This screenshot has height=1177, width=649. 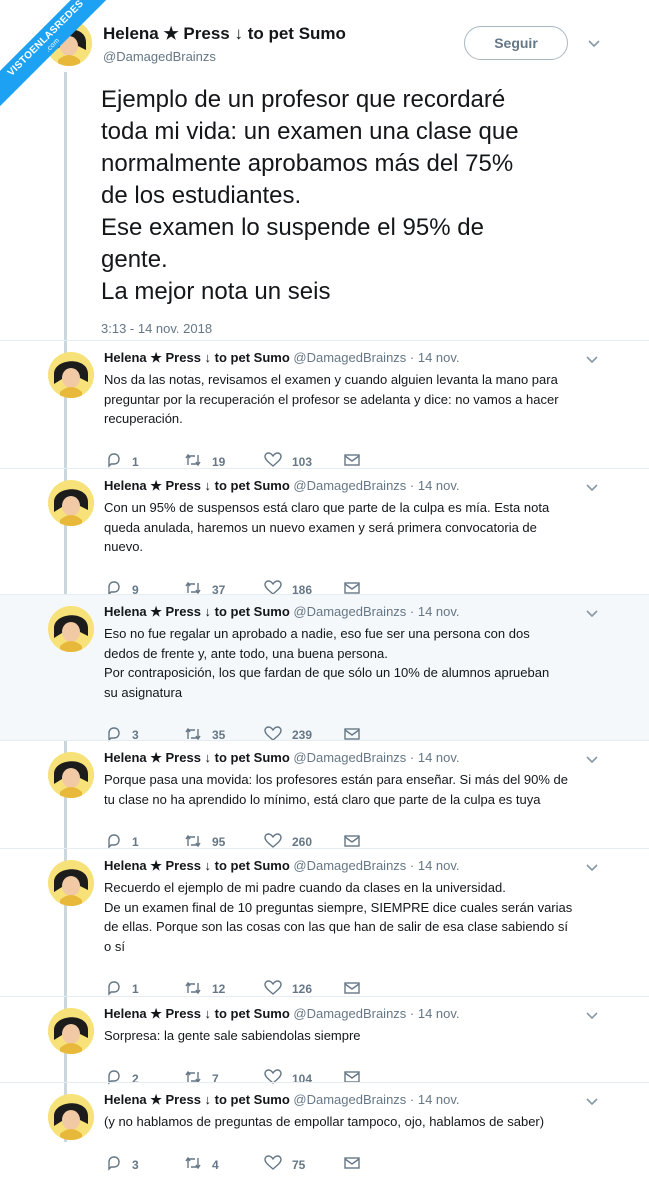 I want to click on follow-button: Seguir, so click(x=516, y=43).